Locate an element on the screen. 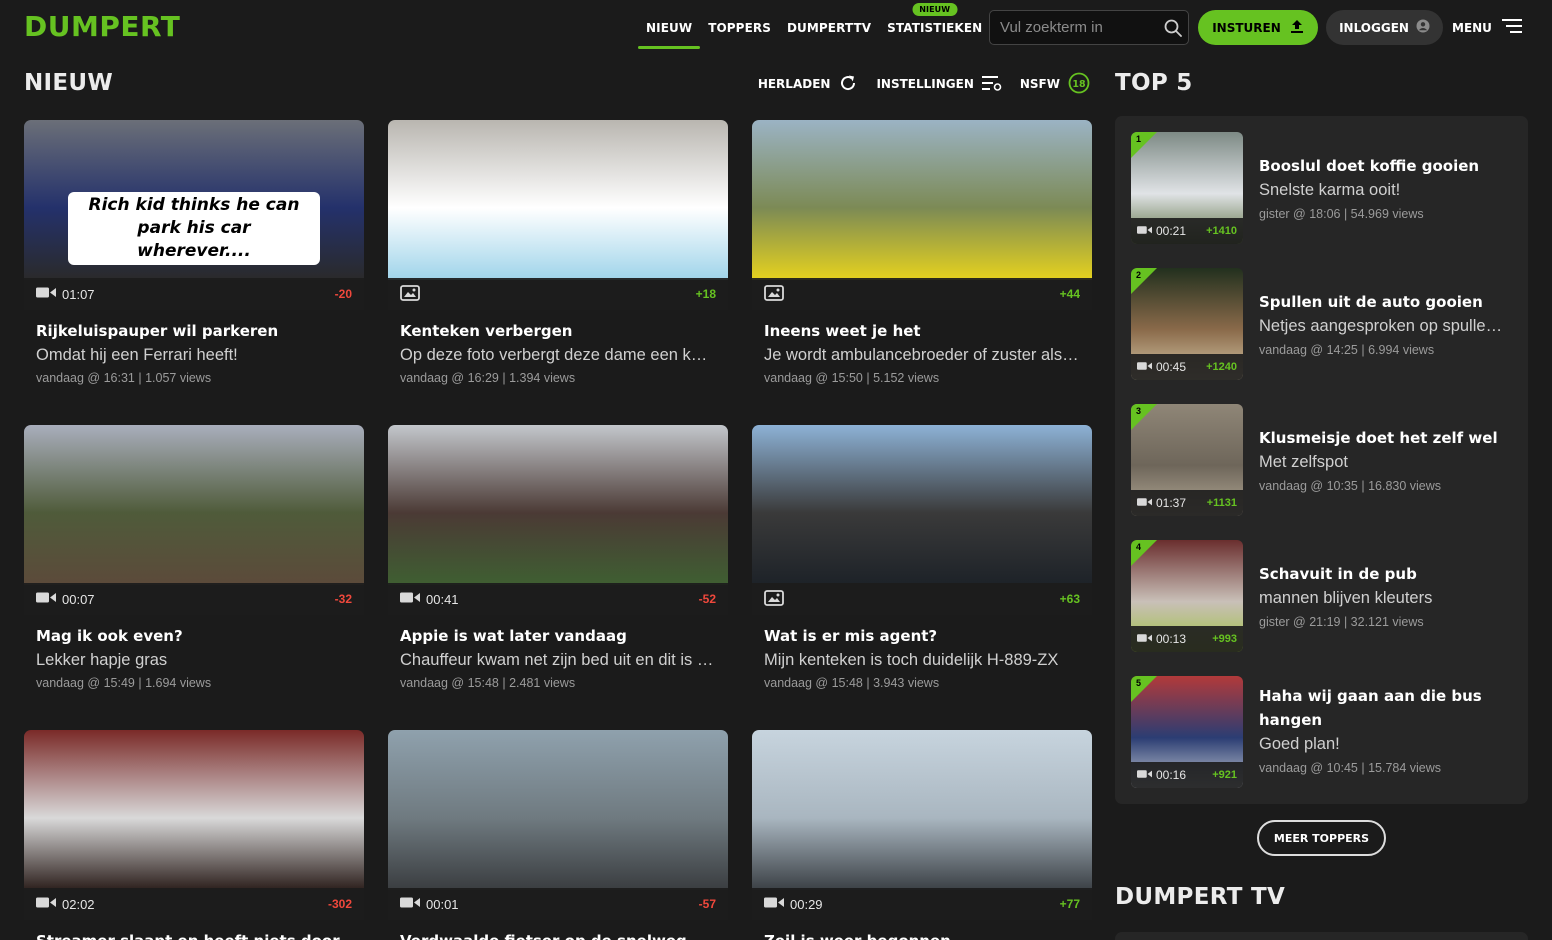 This screenshot has width=1552, height=940. video-description: Omdat hij een Ferrari heeft! is located at coordinates (137, 355).